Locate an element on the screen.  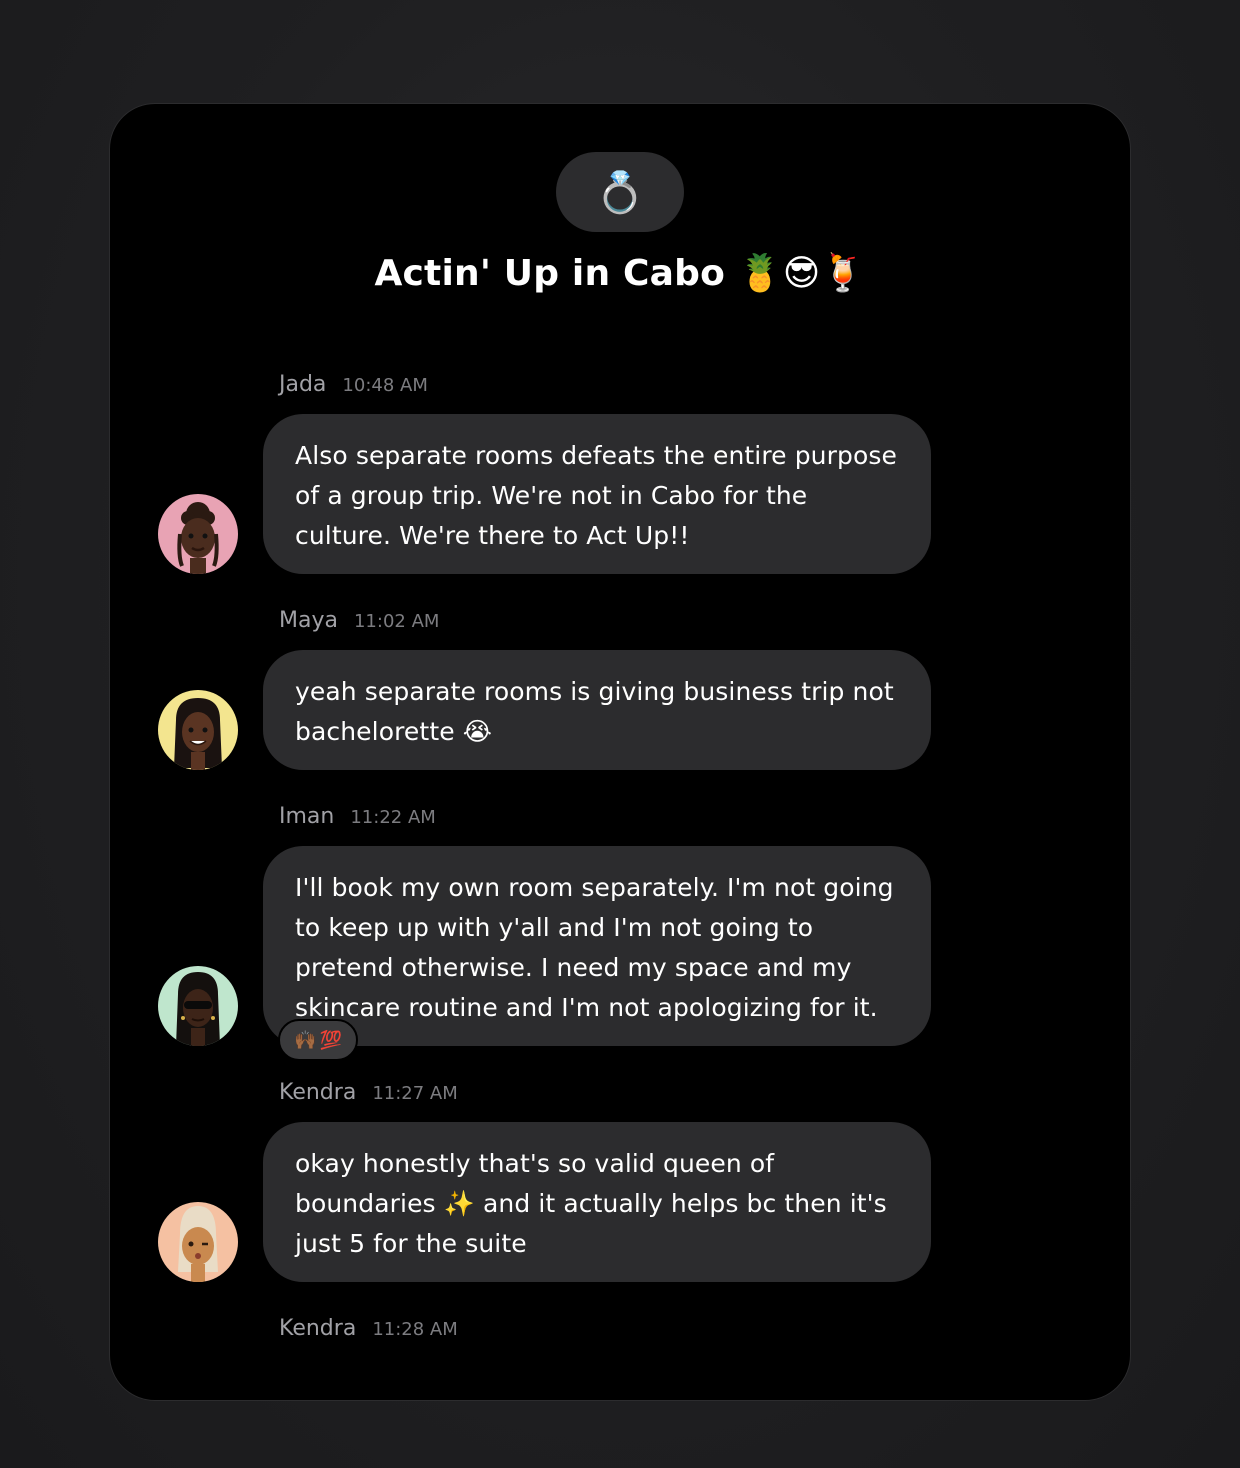
message-time: 11:02 AM is located at coordinates (396, 621).